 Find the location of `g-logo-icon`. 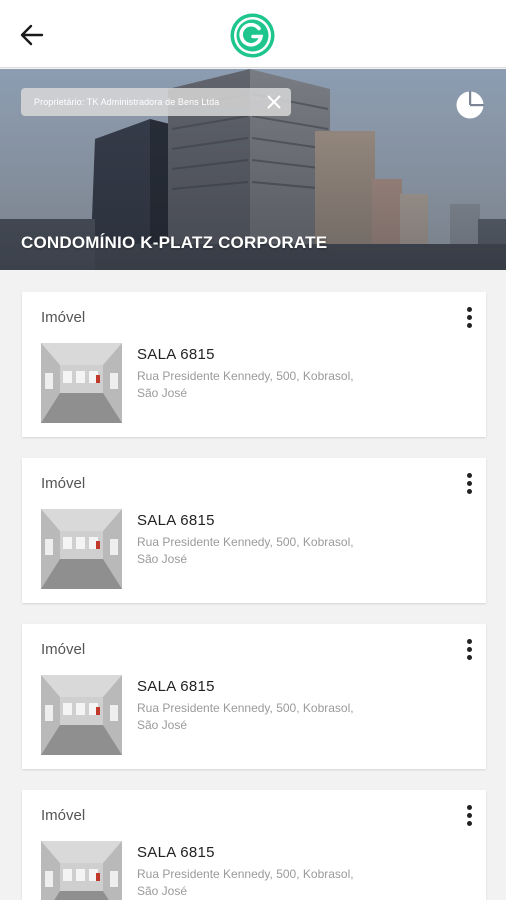

g-logo-icon is located at coordinates (252, 35).